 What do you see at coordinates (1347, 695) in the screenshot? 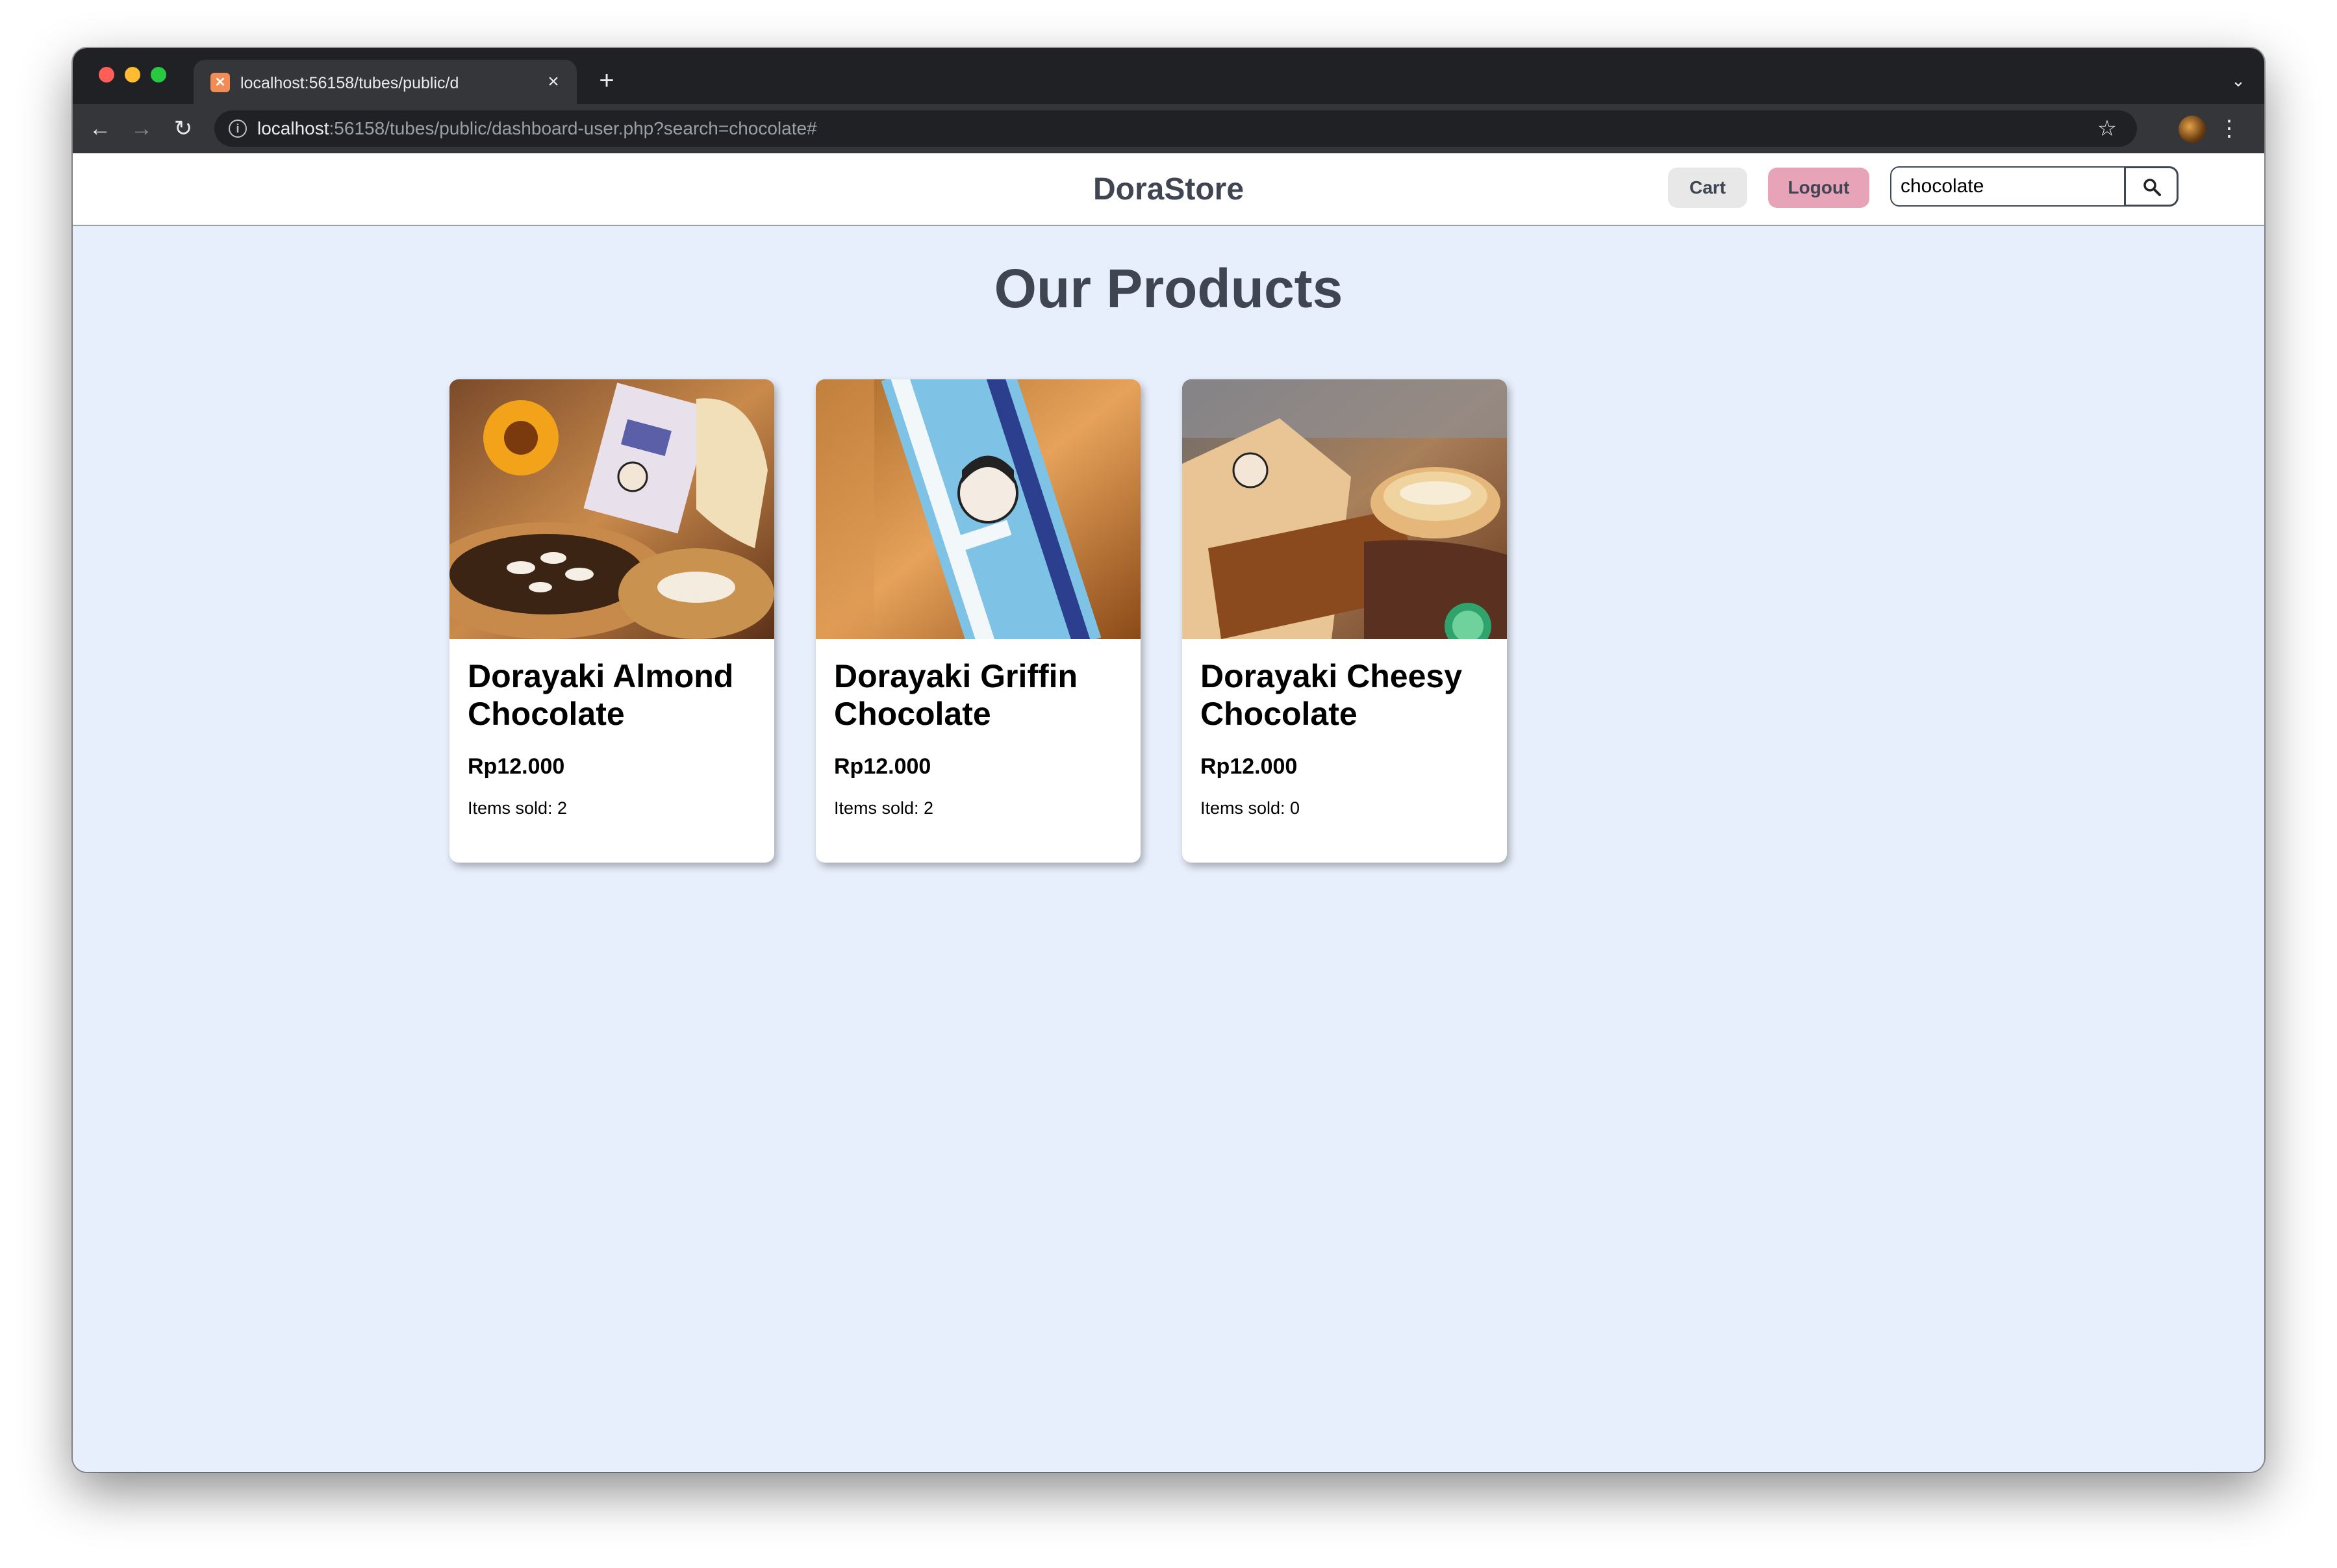
I see `product-name: Dorayaki Cheesy Chocolate` at bounding box center [1347, 695].